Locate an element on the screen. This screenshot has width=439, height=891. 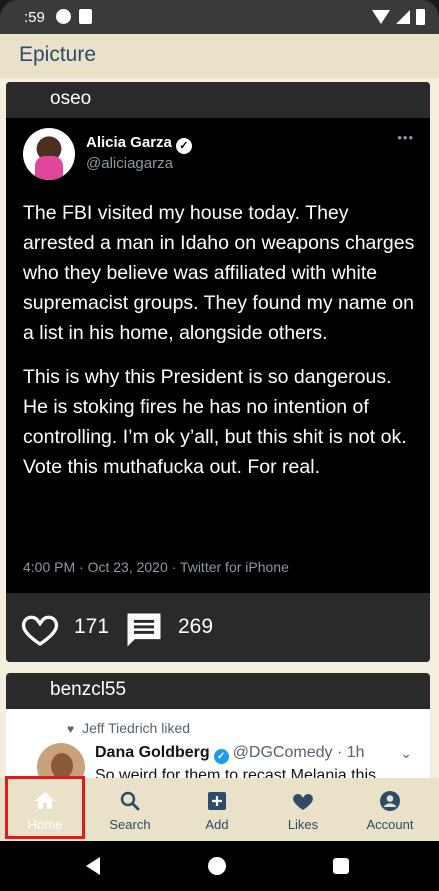
recents-button is located at coordinates (341, 866).